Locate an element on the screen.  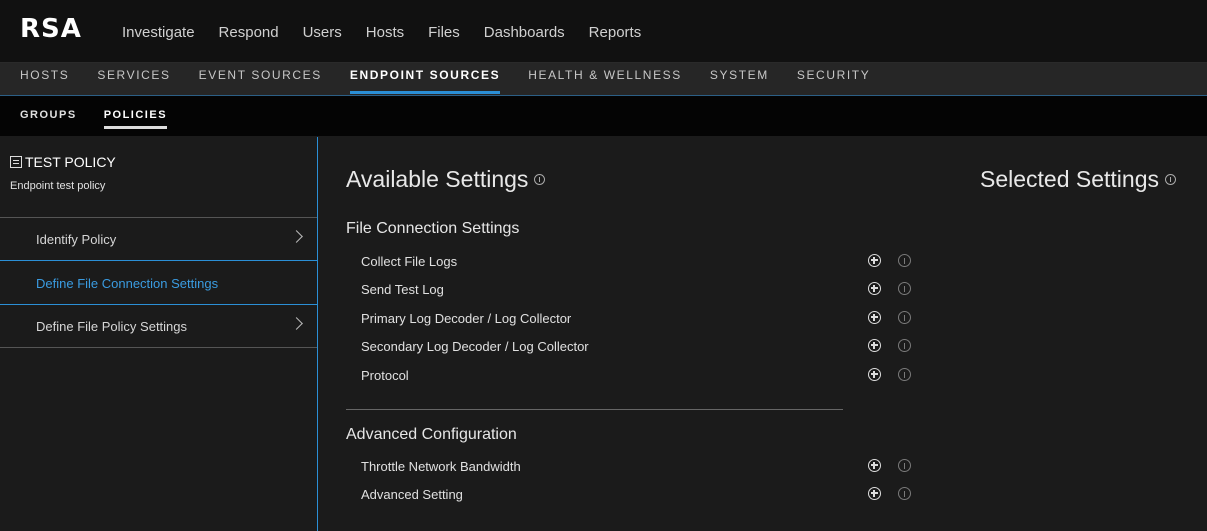
subnav-health-wellness: HEALTH & WELLNESS is located at coordinates (605, 79).